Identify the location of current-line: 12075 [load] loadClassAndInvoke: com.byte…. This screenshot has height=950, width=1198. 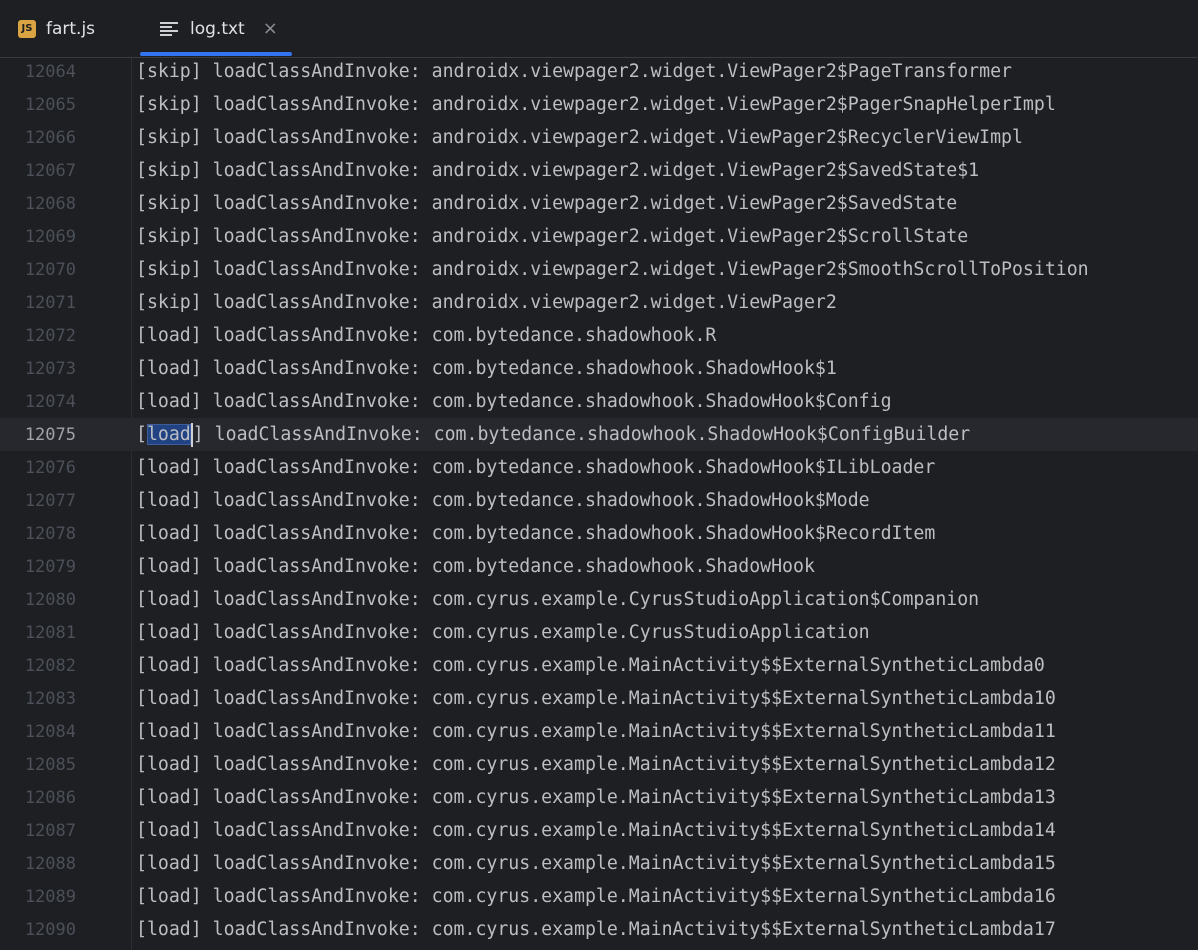
(599, 434).